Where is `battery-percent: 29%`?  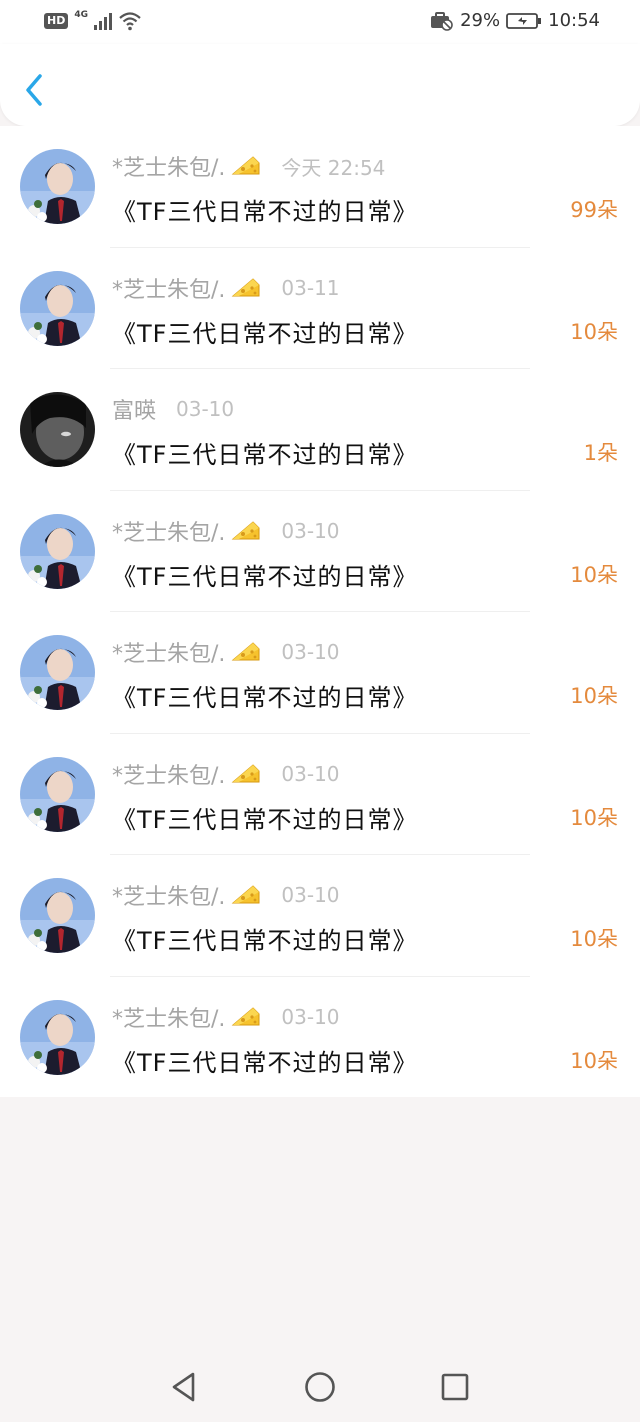
battery-percent: 29% is located at coordinates (480, 20).